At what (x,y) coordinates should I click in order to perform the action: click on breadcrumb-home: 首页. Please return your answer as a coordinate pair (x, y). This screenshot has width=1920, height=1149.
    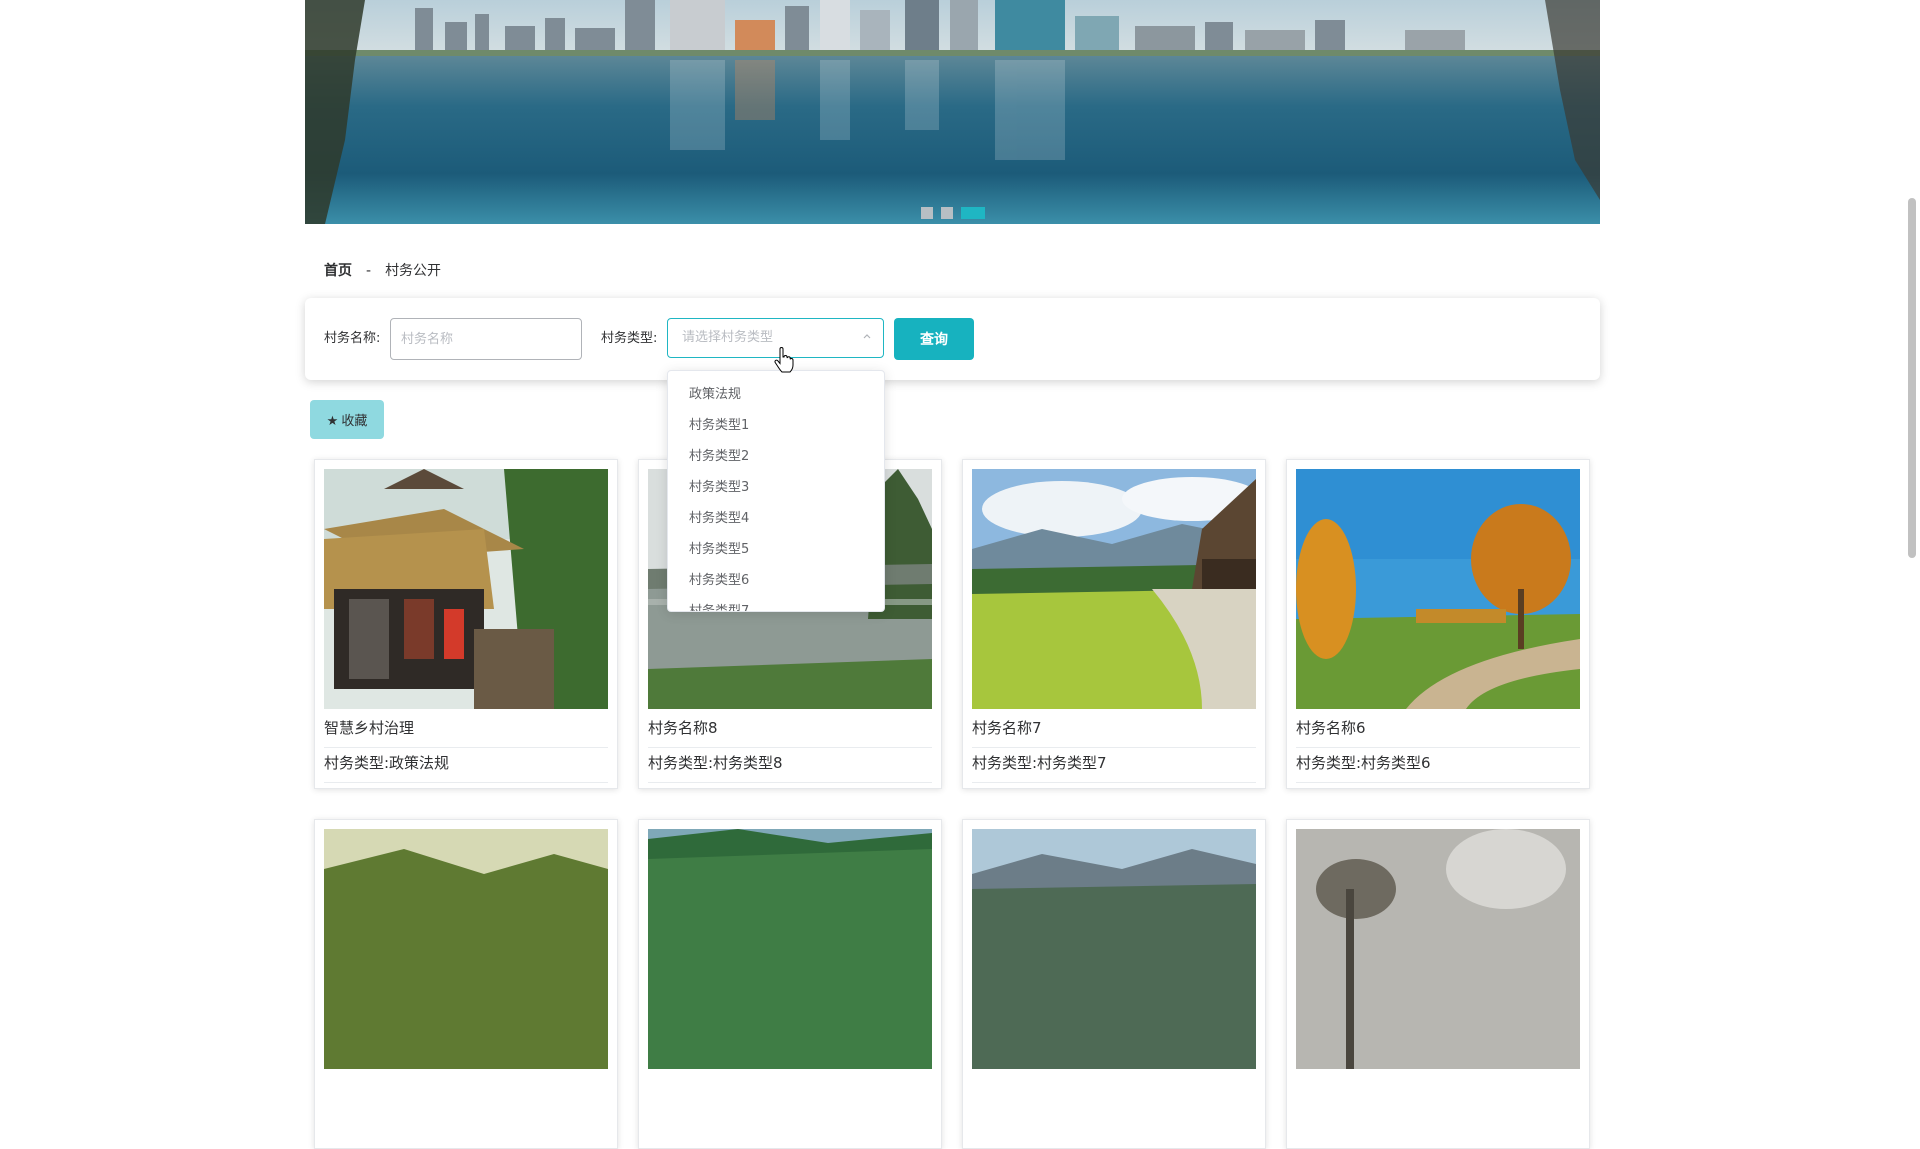
    Looking at the image, I should click on (338, 271).